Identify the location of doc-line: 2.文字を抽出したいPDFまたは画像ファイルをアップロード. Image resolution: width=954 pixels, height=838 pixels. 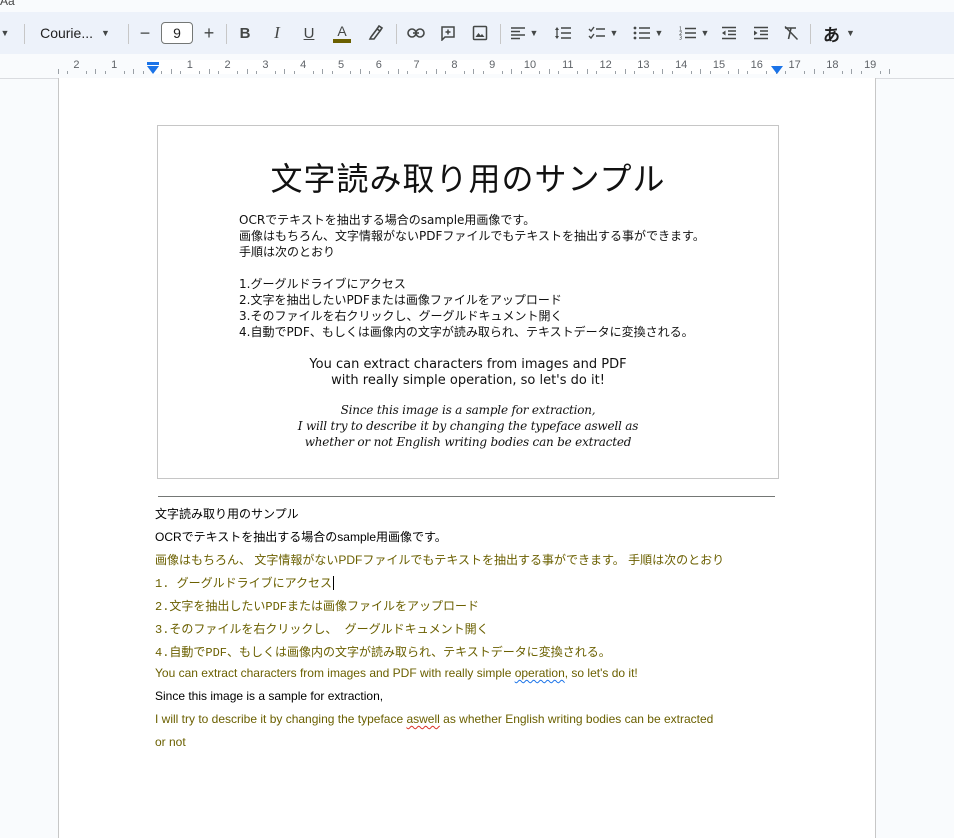
(317, 605).